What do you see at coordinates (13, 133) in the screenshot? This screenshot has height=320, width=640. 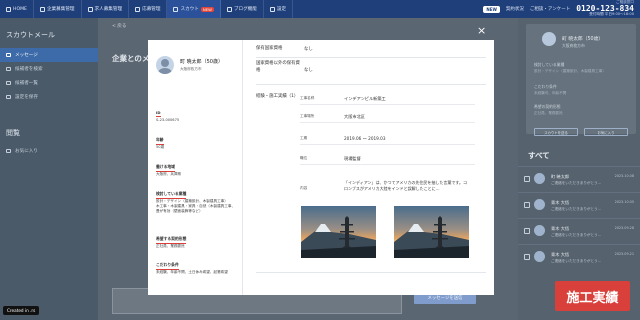 I see `sidebar-section-title: 閲覧` at bounding box center [13, 133].